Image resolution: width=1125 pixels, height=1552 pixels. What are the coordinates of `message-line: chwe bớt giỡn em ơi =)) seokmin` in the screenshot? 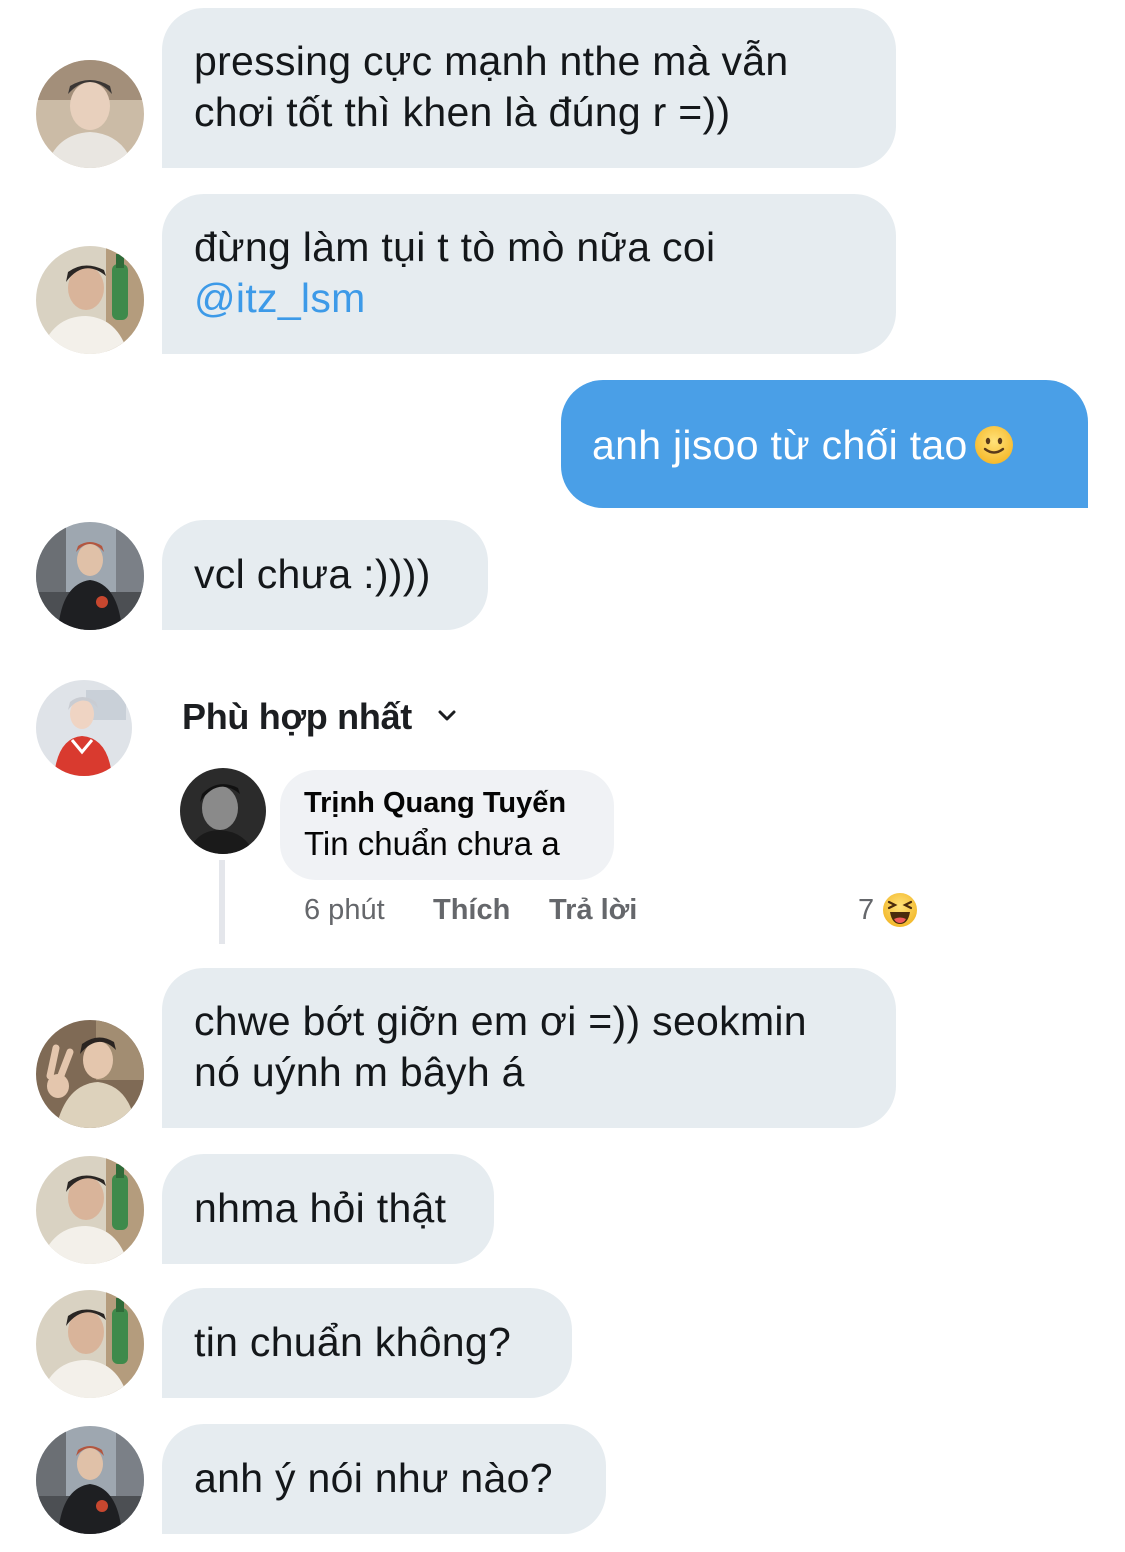 It's located at (500, 1021).